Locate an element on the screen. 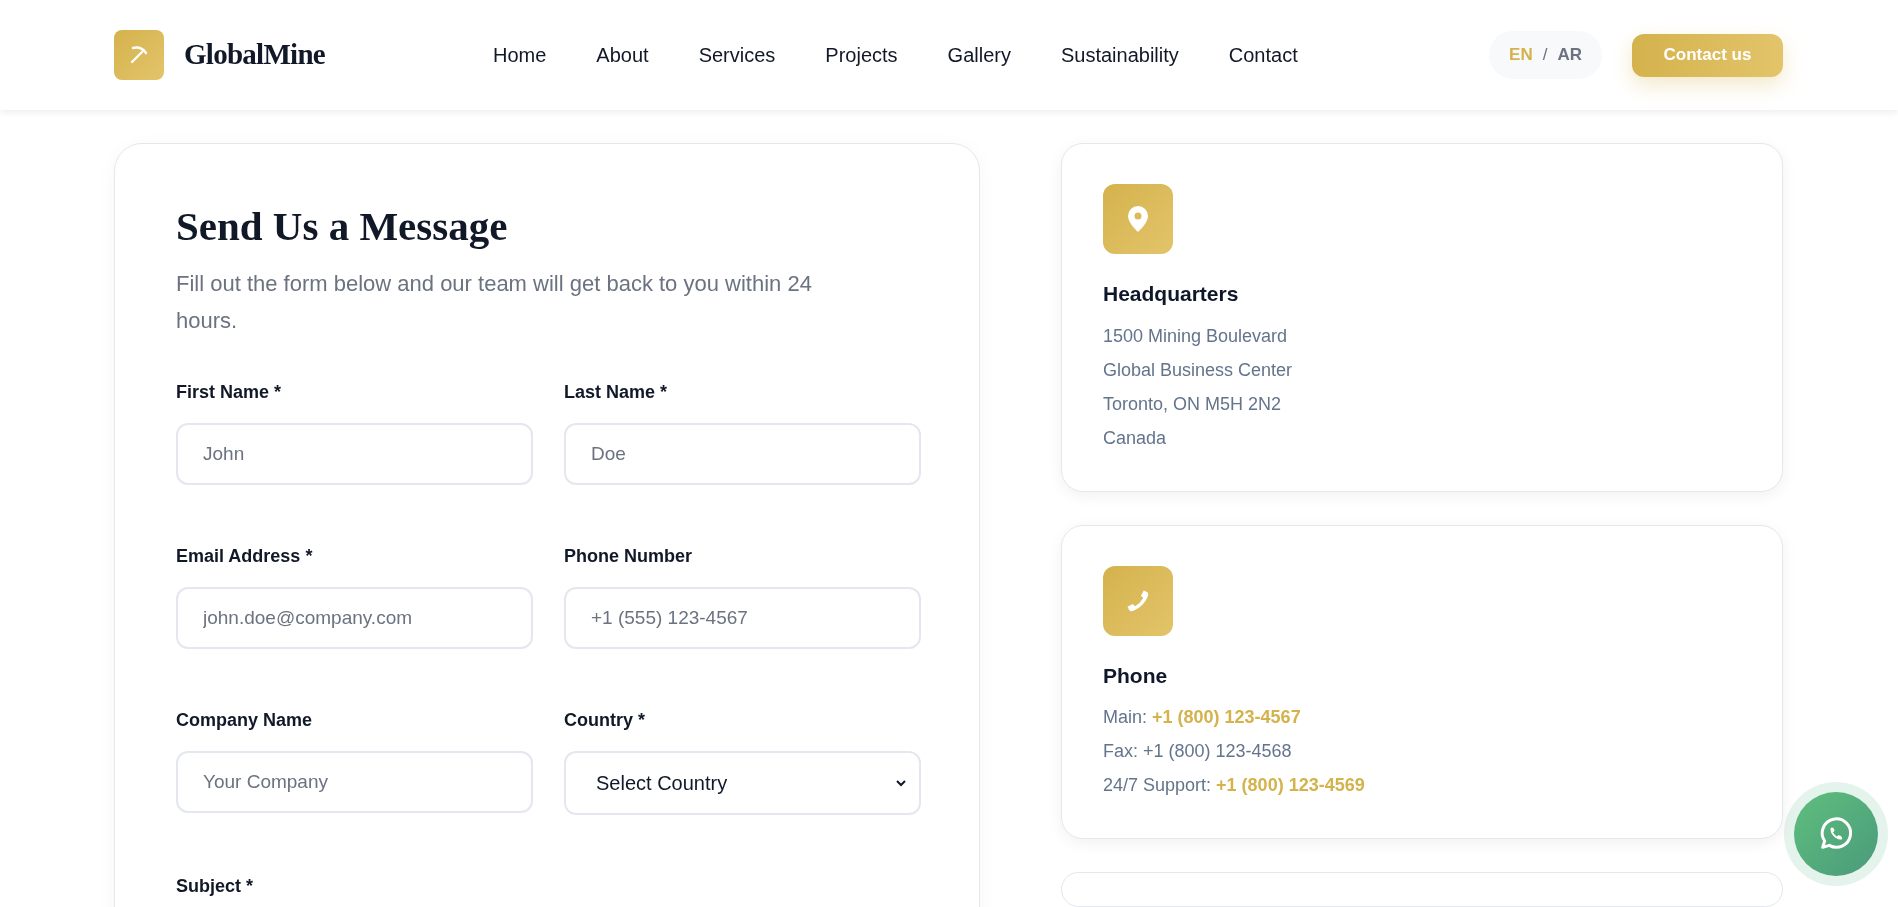 Image resolution: width=1898 pixels, height=907 pixels. field-label: Email Address * is located at coordinates (245, 557).